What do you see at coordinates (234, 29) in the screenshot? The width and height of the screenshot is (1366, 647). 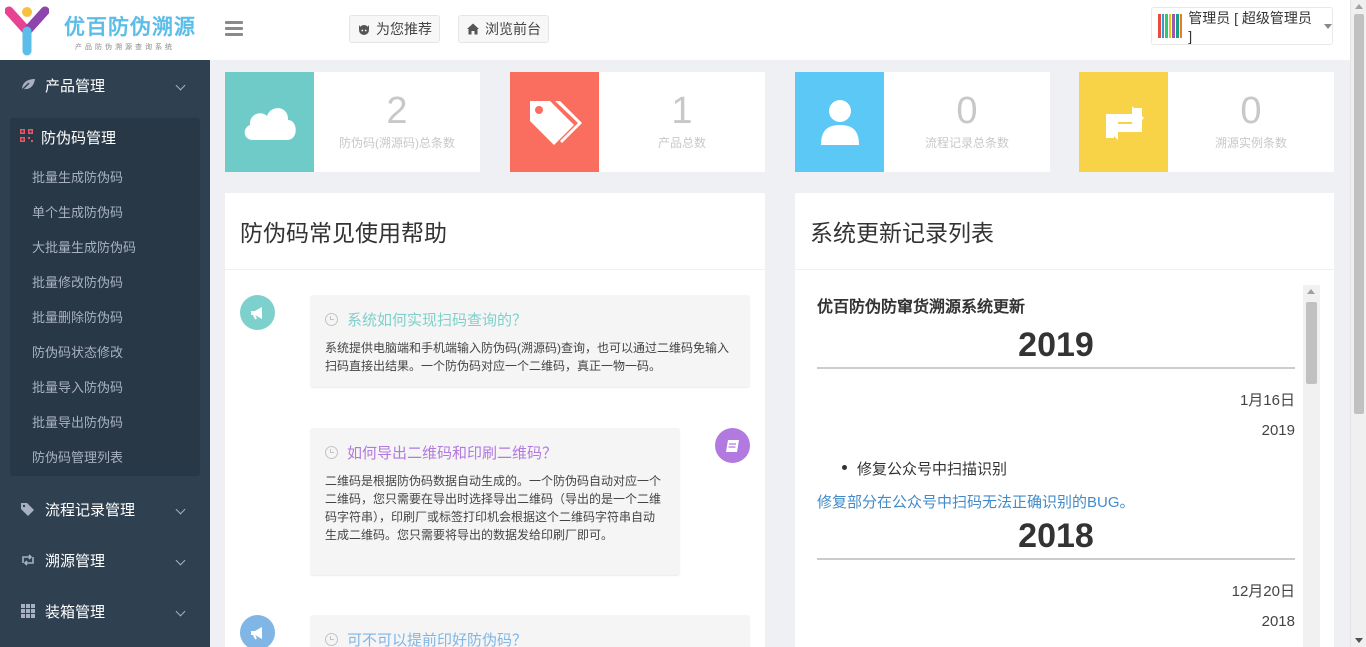 I see `menu-toggle-icon` at bounding box center [234, 29].